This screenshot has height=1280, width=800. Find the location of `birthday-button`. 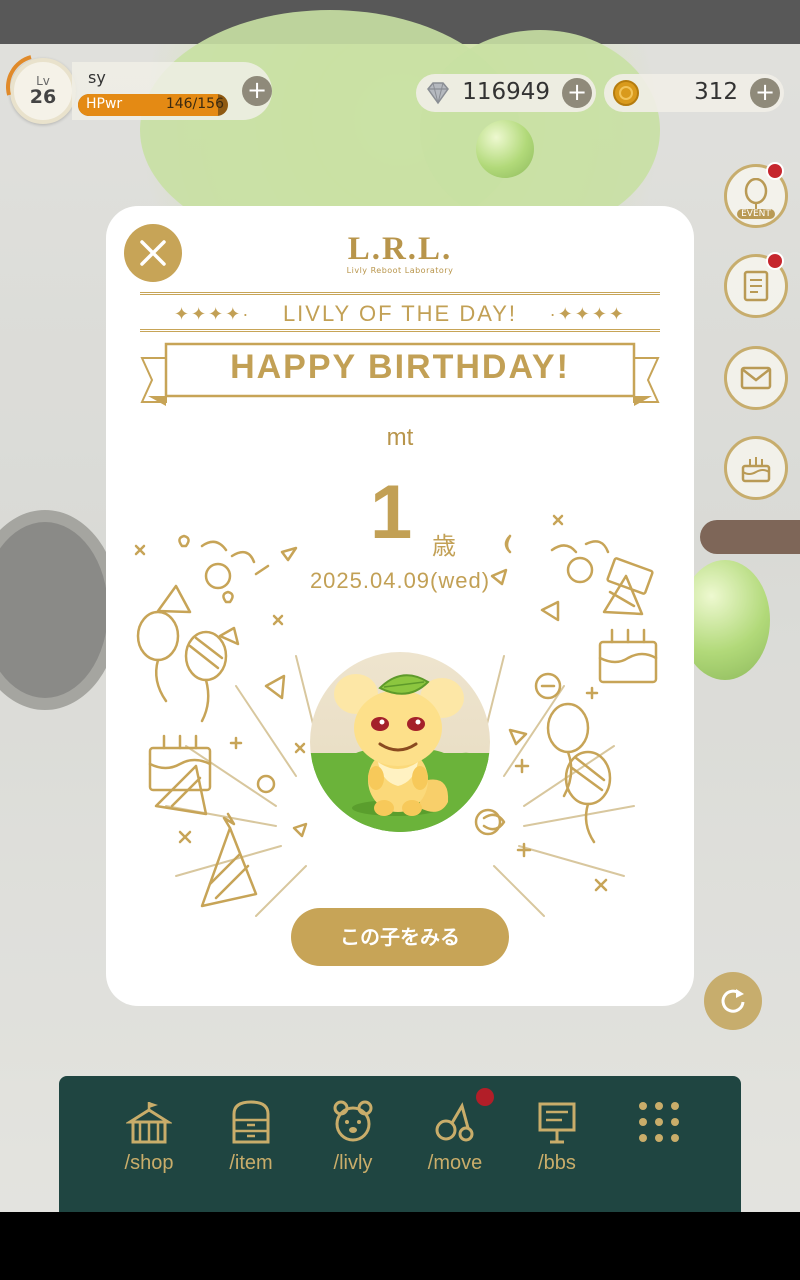

birthday-button is located at coordinates (756, 468).